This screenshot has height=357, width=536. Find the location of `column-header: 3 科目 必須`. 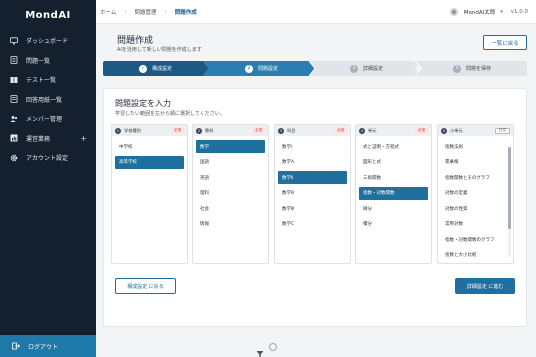

column-header: 3 科目 必須 is located at coordinates (312, 130).